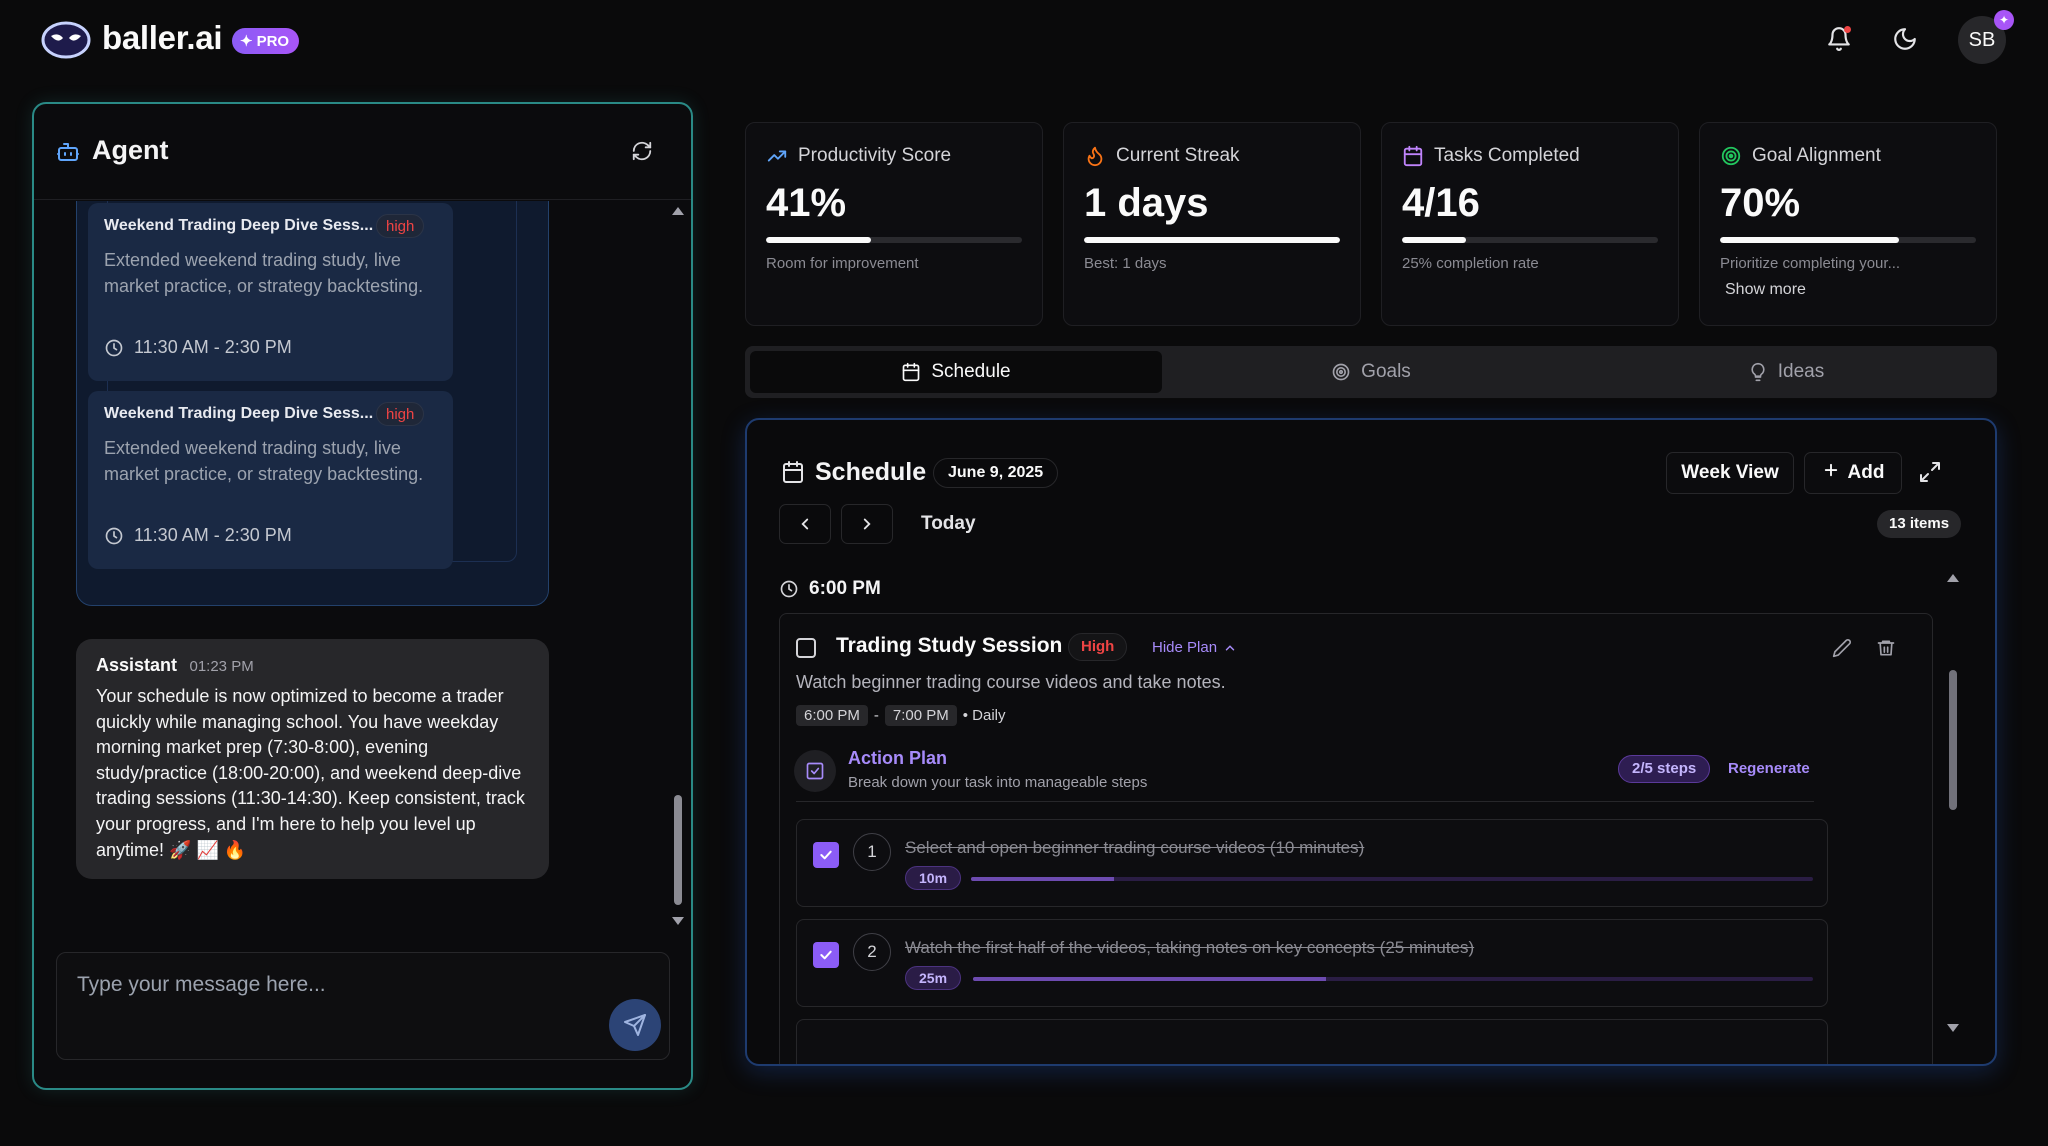 The height and width of the screenshot is (1146, 2048). I want to click on chat-scrollbar, so click(678, 566).